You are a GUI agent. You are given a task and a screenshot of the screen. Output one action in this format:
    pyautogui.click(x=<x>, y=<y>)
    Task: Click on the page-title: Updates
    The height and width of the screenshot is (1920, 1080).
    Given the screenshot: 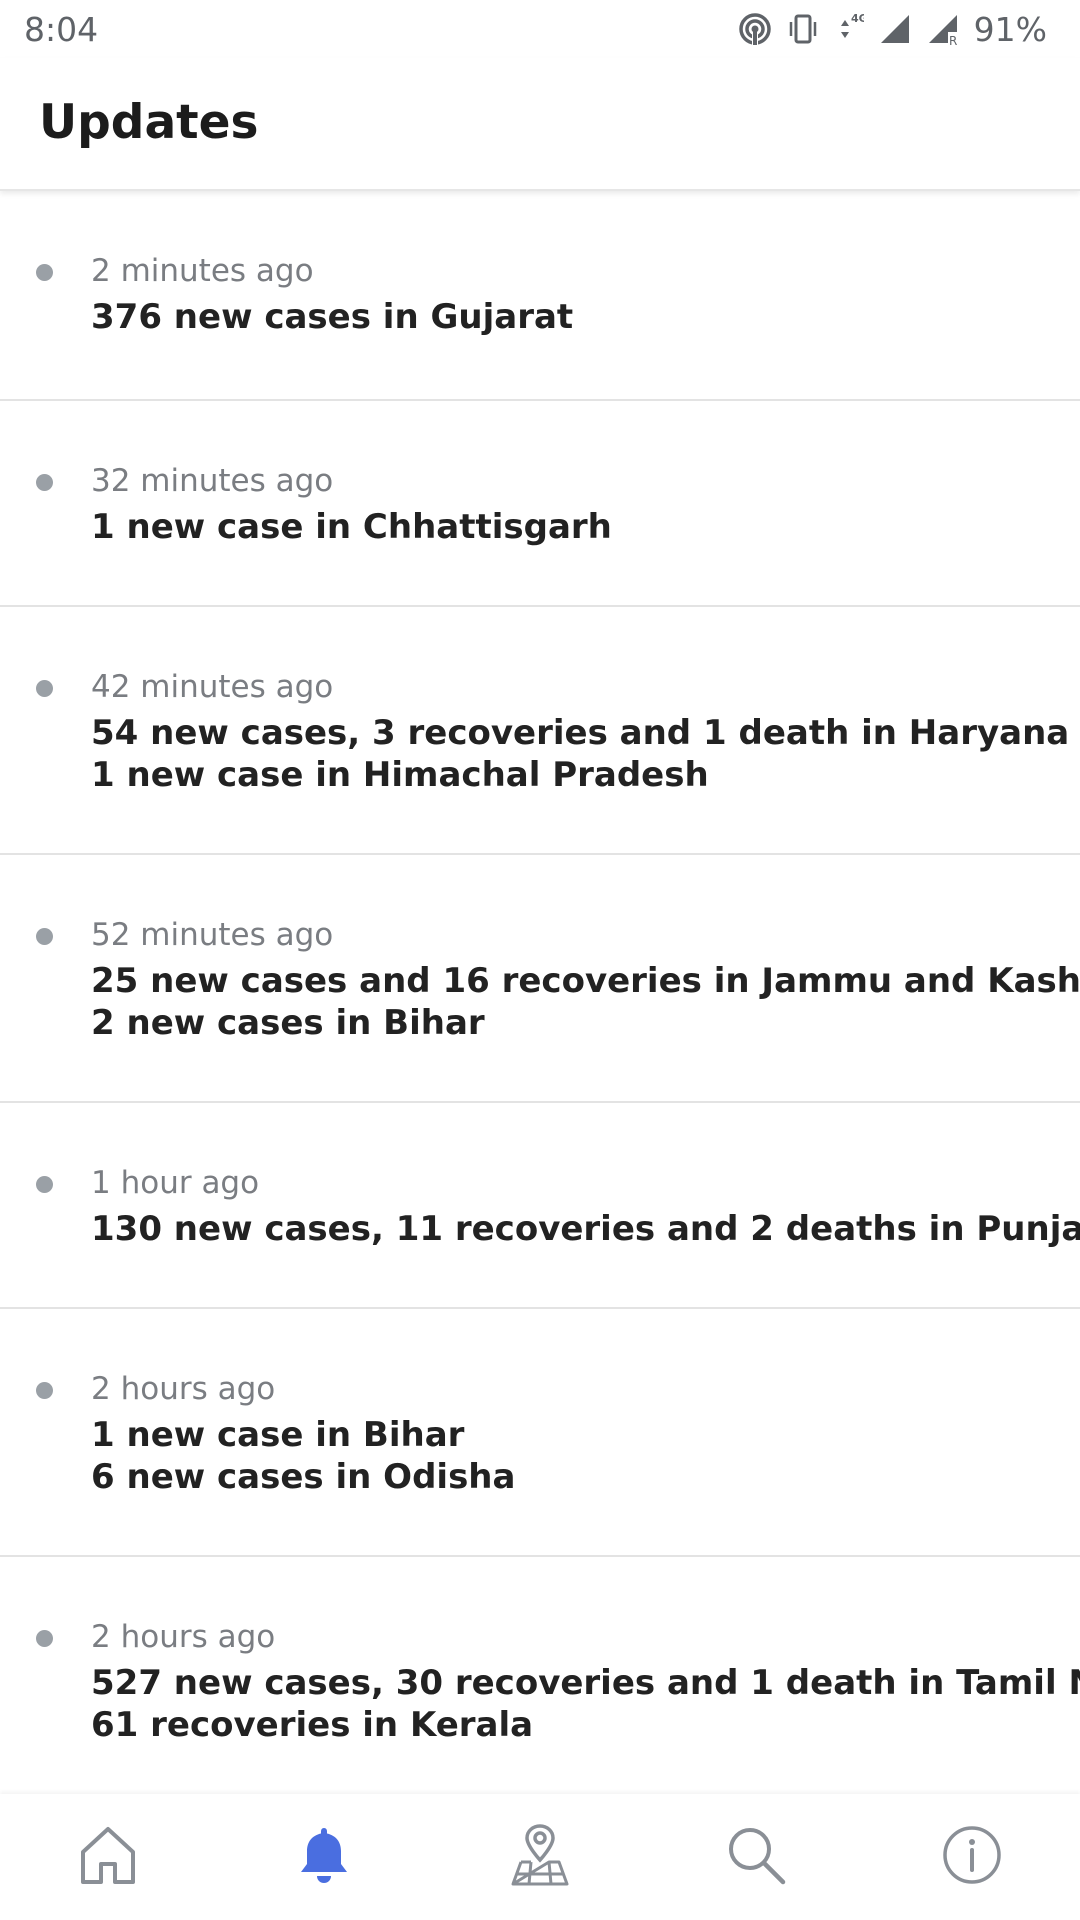 What is the action you would take?
    pyautogui.click(x=149, y=122)
    